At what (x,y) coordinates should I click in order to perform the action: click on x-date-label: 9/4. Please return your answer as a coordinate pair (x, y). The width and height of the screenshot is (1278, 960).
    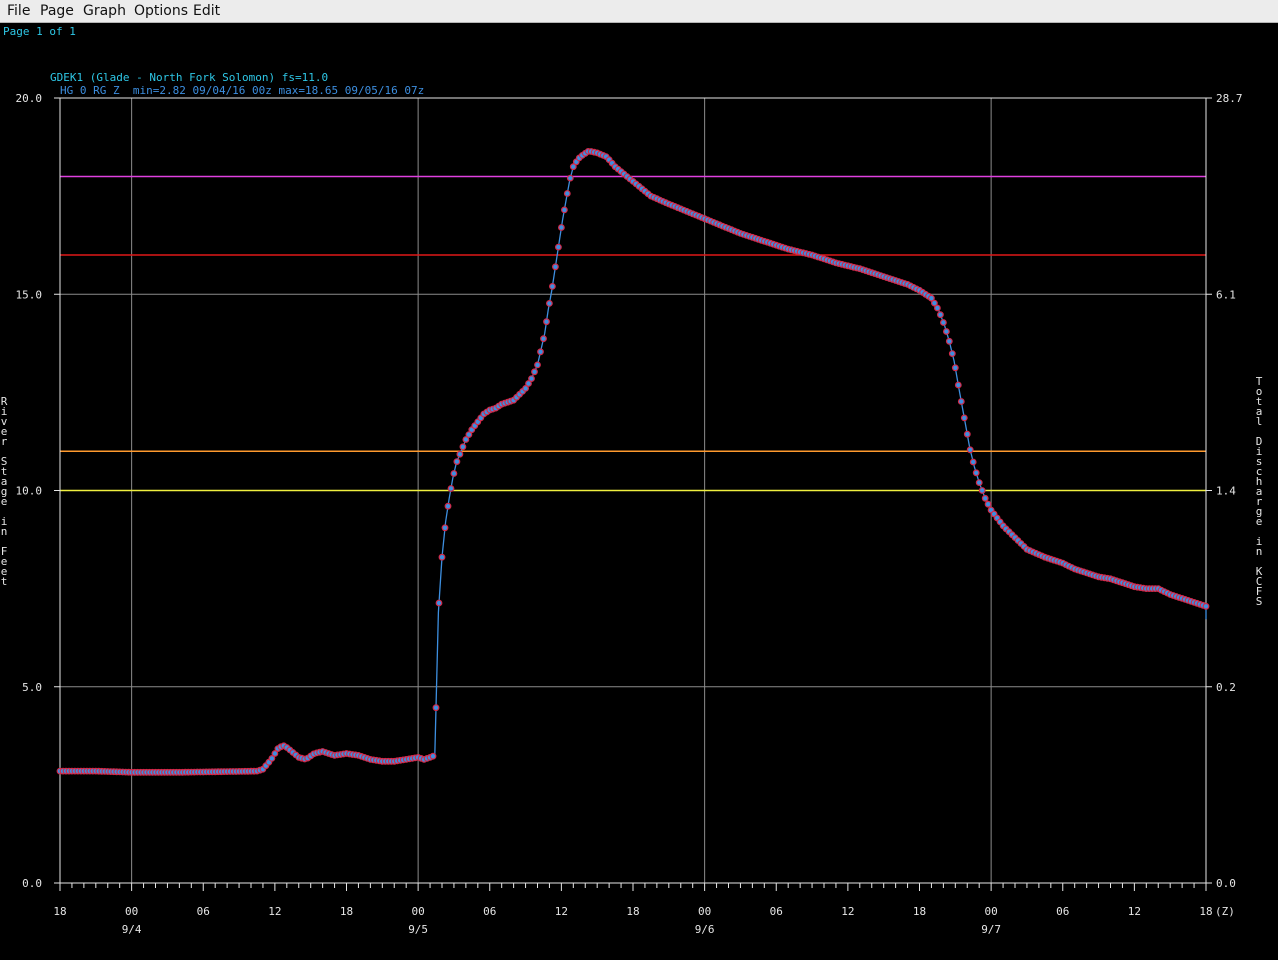
    Looking at the image, I should click on (132, 929).